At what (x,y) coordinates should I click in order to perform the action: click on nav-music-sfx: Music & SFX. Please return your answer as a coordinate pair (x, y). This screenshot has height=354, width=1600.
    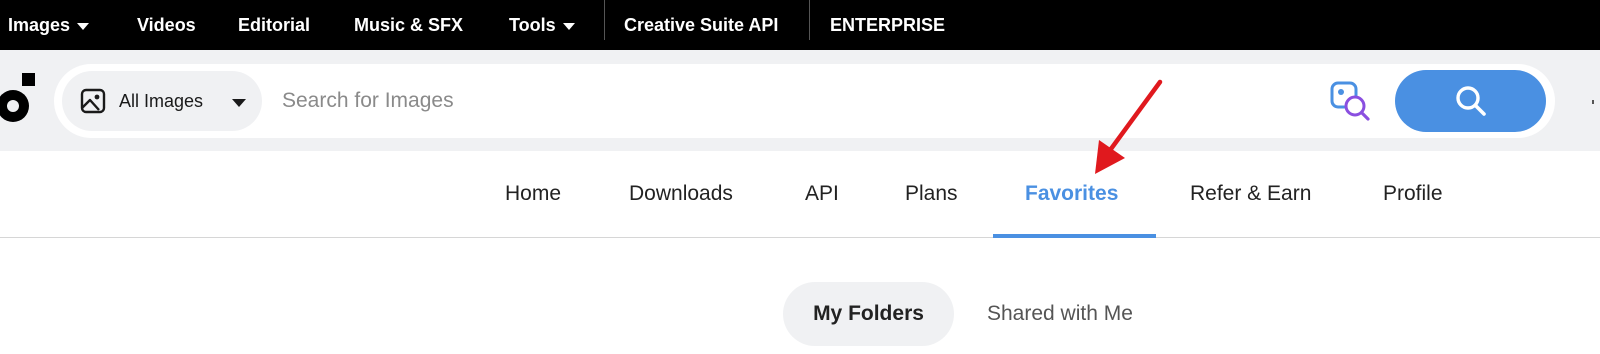
    Looking at the image, I should click on (408, 25).